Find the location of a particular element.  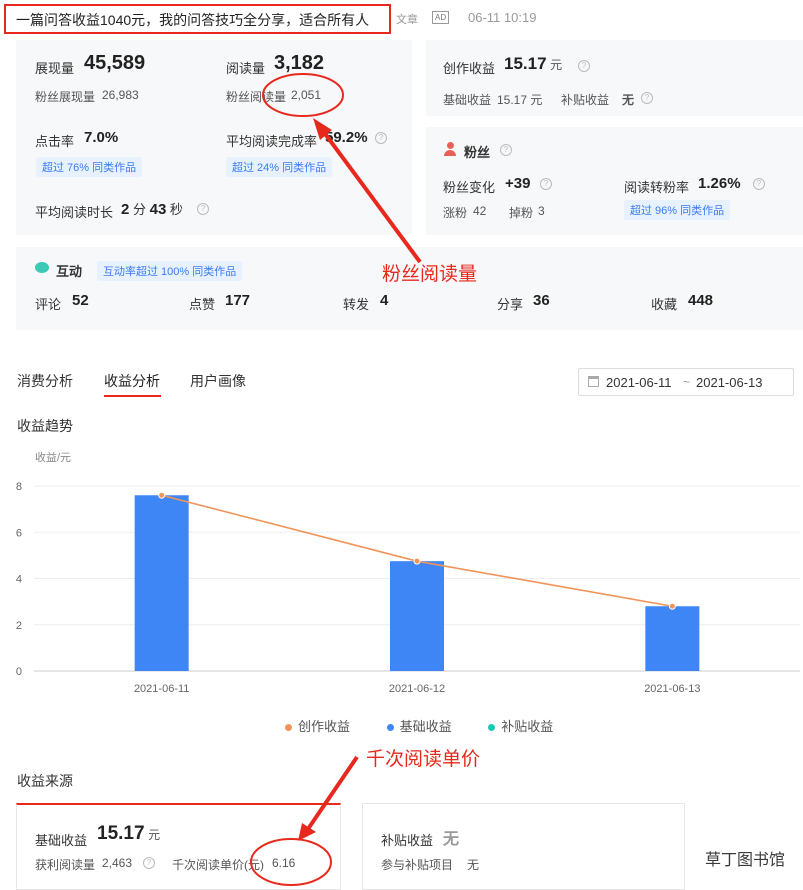

source-base-value: 15.17 is located at coordinates (121, 833).